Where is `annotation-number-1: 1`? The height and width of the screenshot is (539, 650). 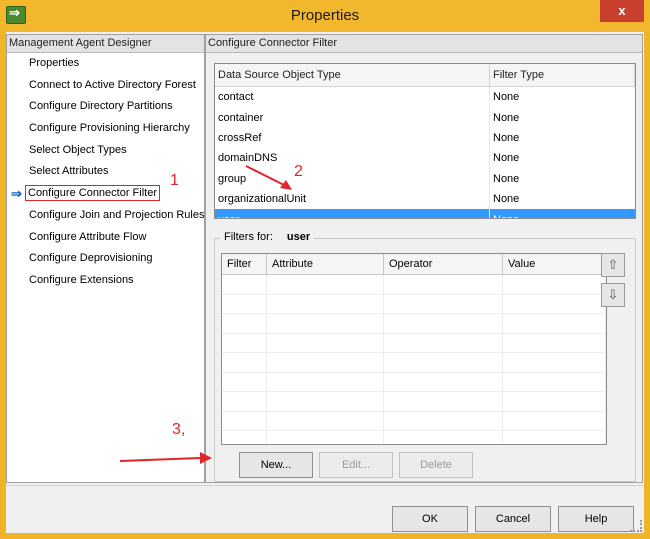
annotation-number-1: 1 is located at coordinates (174, 180).